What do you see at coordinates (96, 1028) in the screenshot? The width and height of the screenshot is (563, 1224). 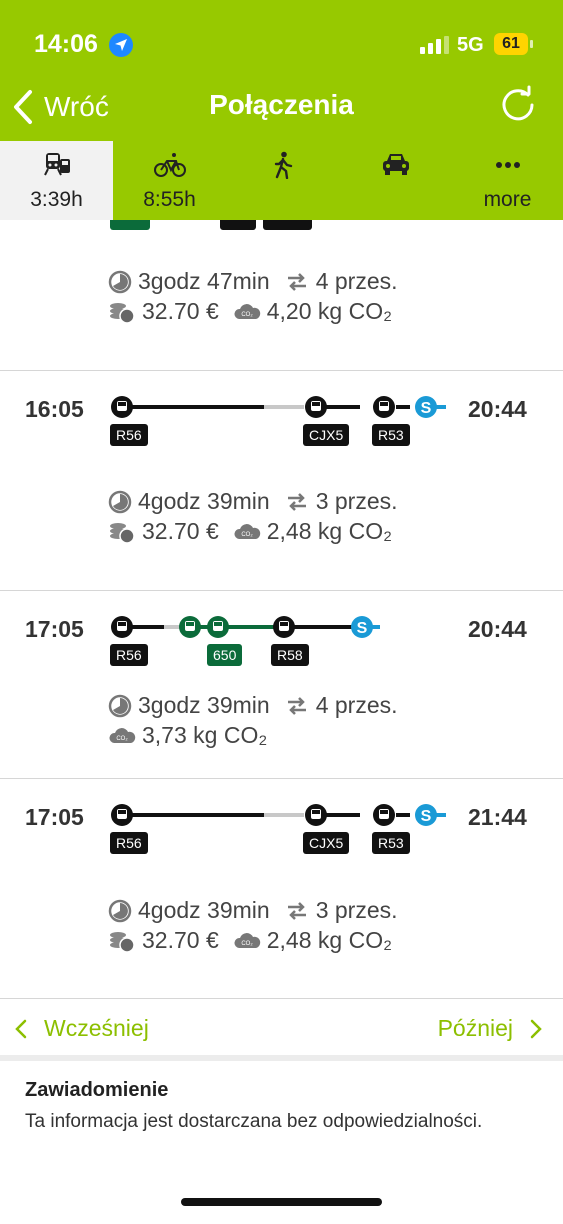 I see `earlier-label: Wcześniej` at bounding box center [96, 1028].